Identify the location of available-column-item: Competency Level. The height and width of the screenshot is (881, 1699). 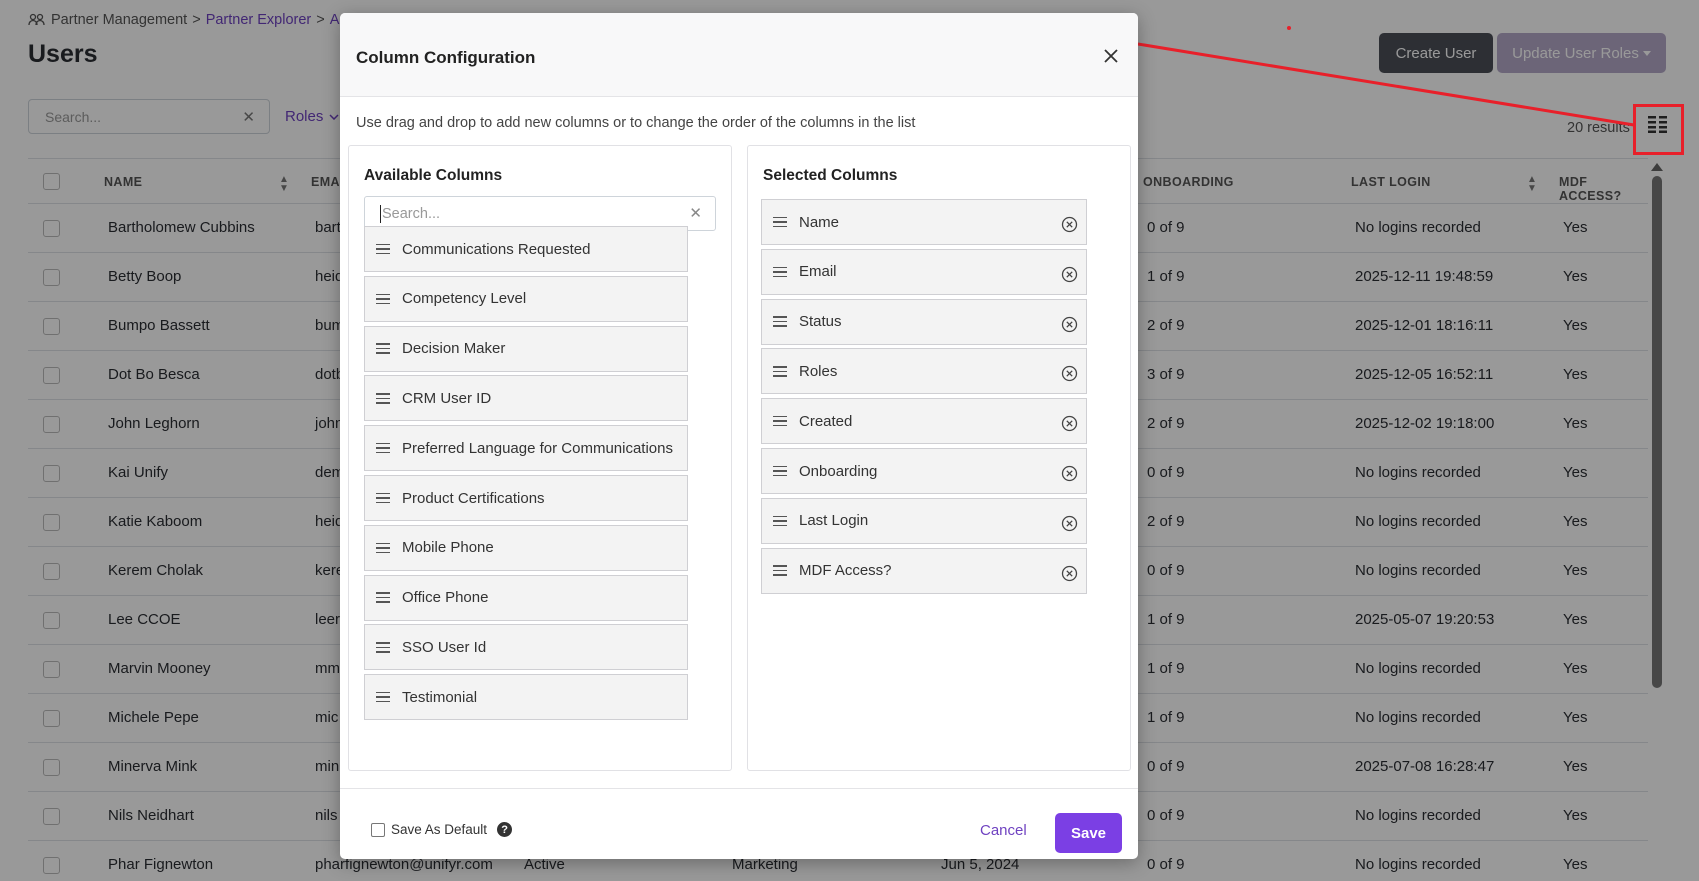
(526, 298).